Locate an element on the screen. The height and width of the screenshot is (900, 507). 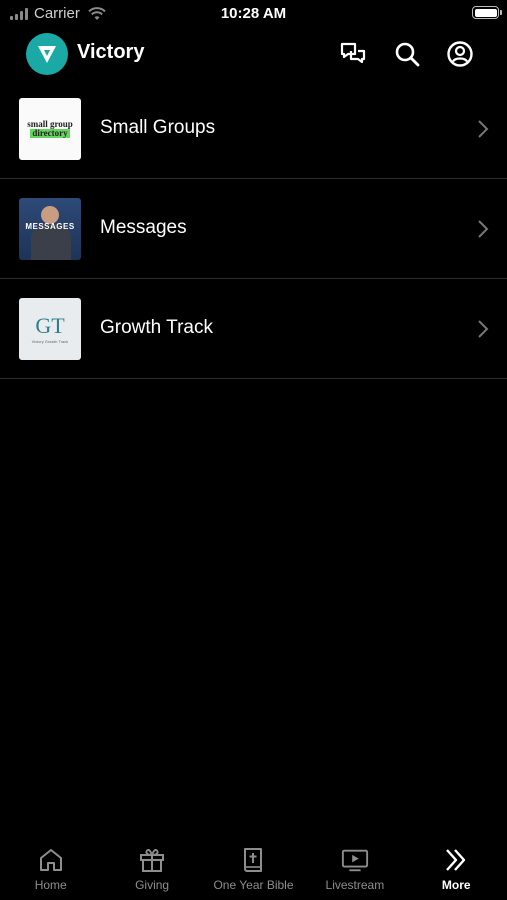
status-bar: Carrier 10:28 AM is located at coordinates (253, 14).